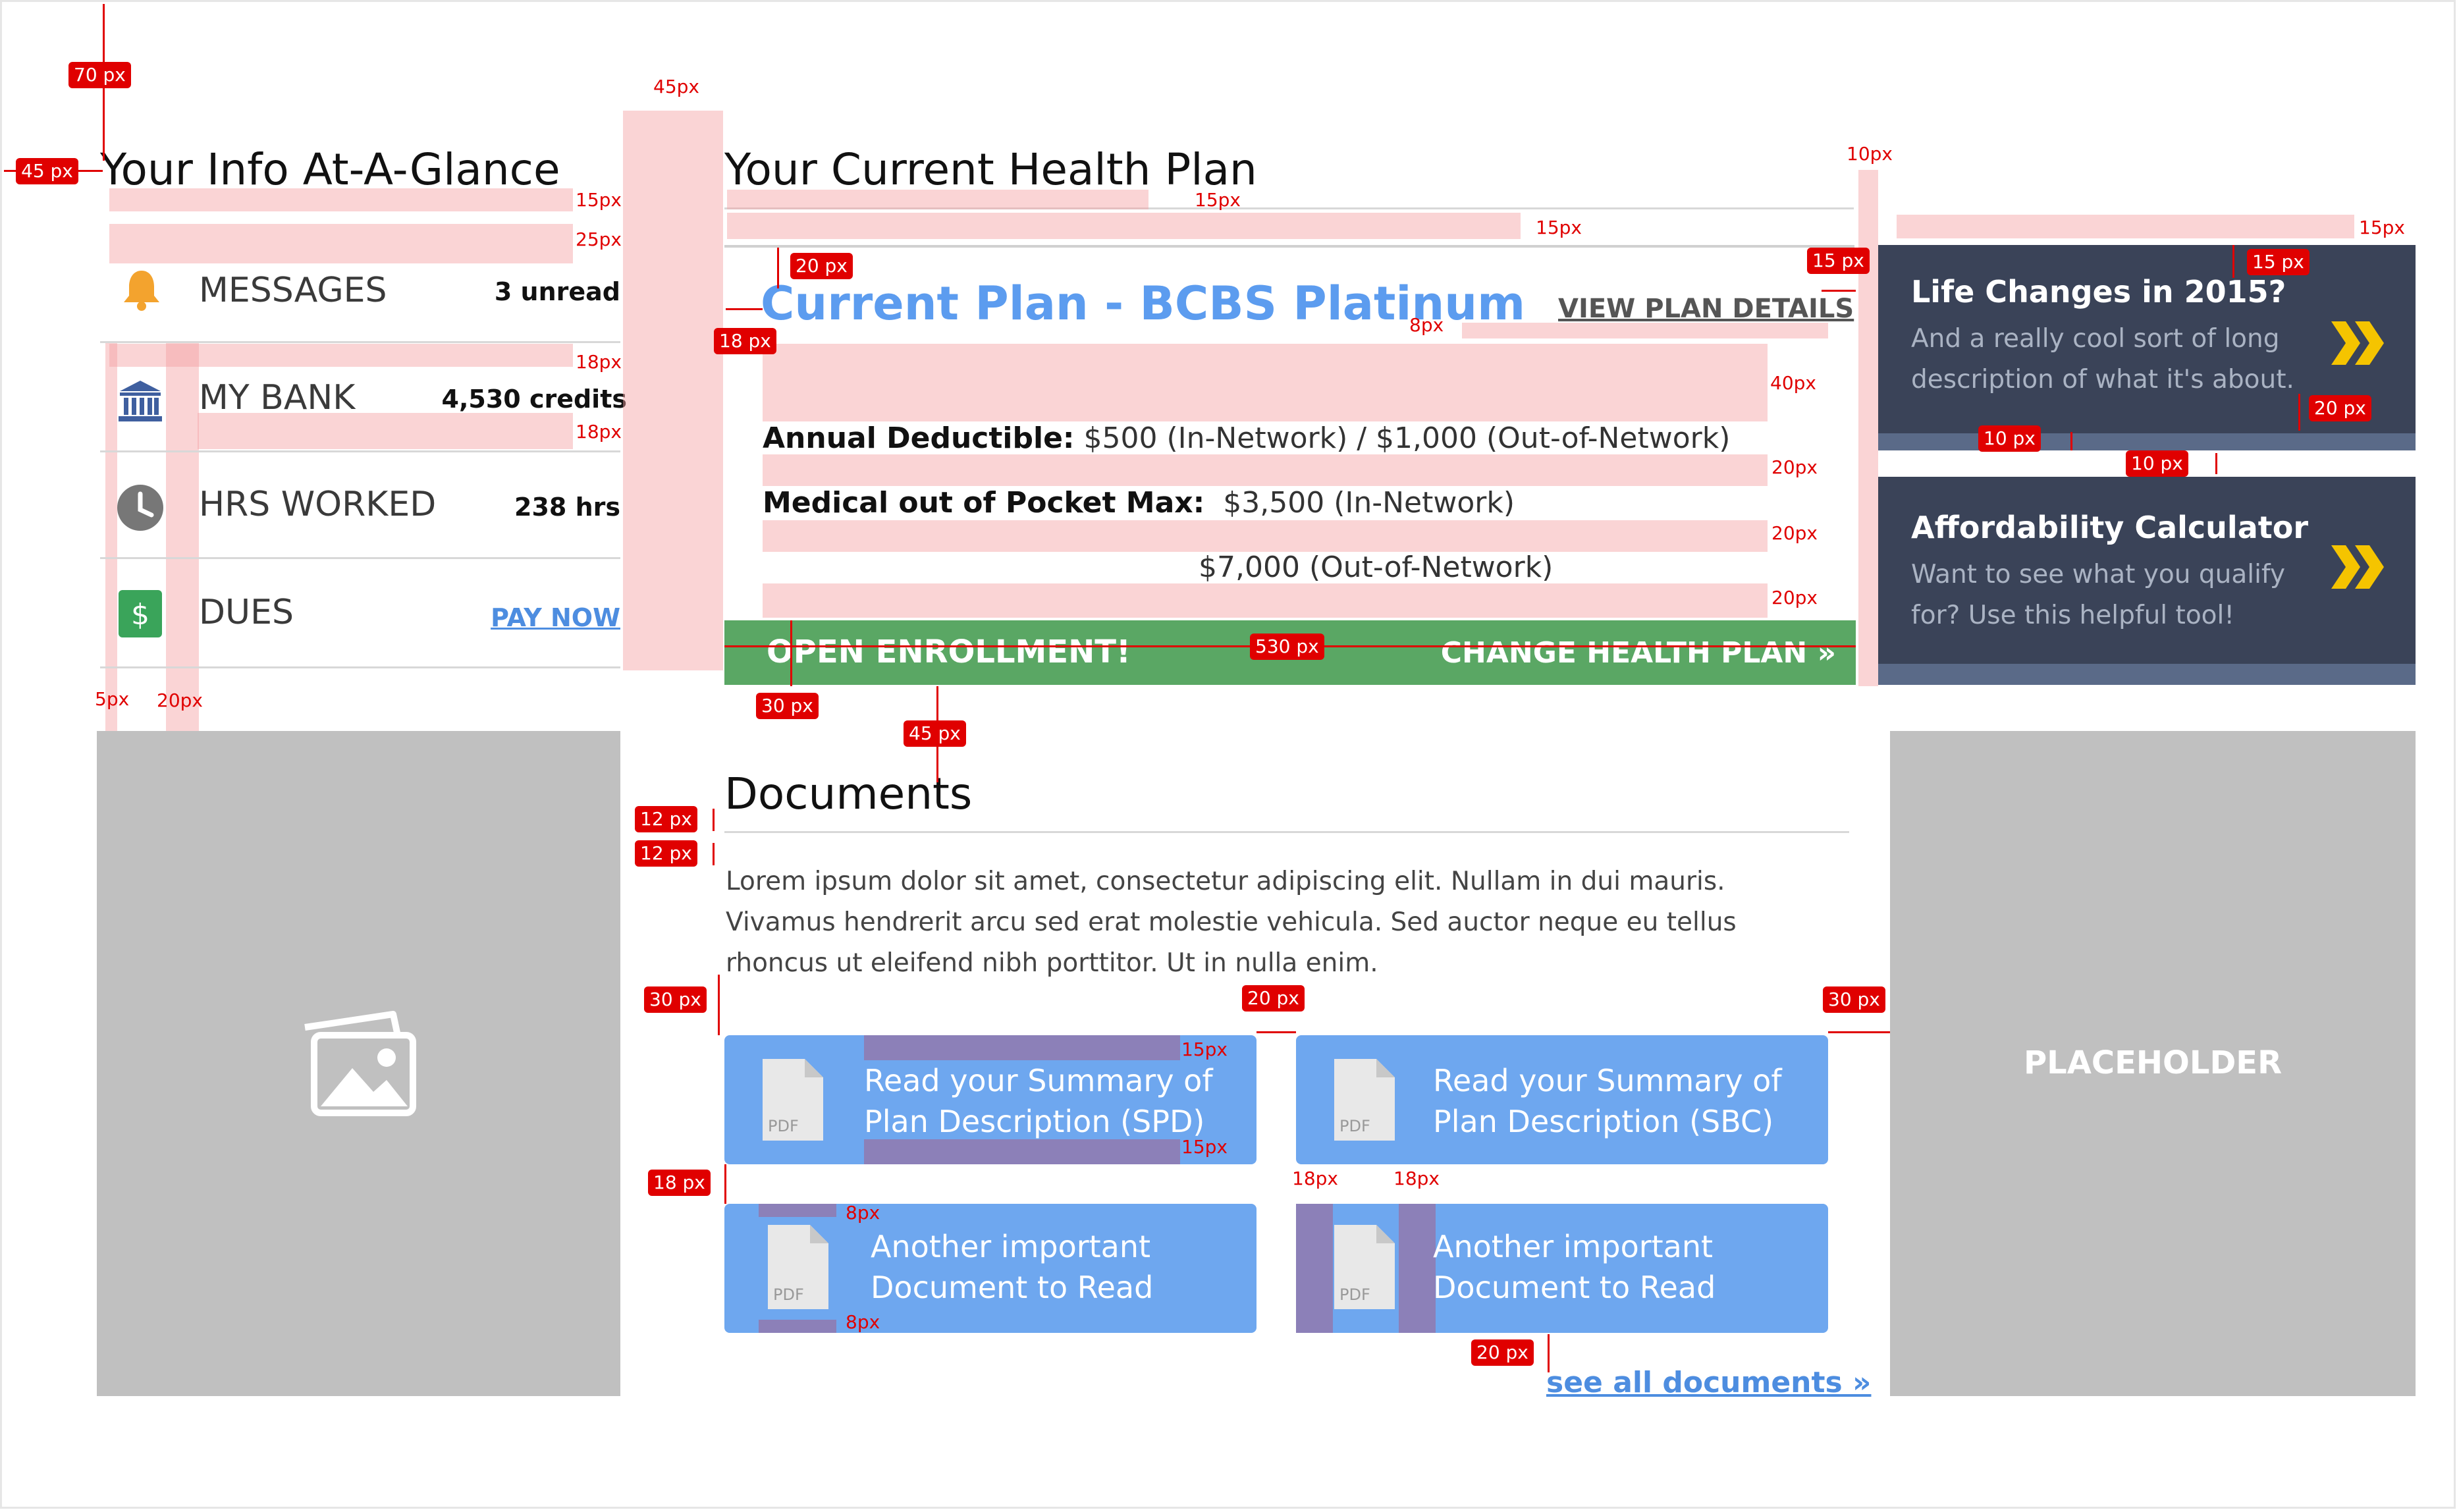 The width and height of the screenshot is (2459, 1512). What do you see at coordinates (1013, 1287) in the screenshot?
I see `doc-card-other-1-line-2: Document to Read` at bounding box center [1013, 1287].